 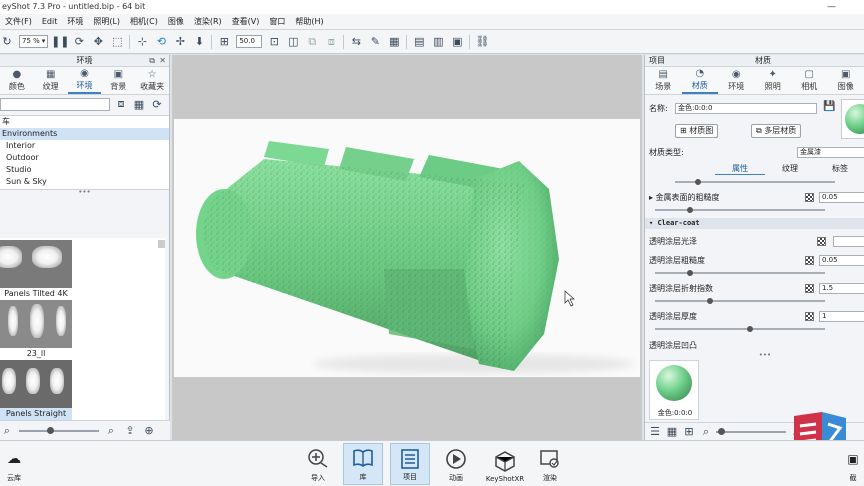 I want to click on rotate-icon: ↻, so click(x=7, y=42).